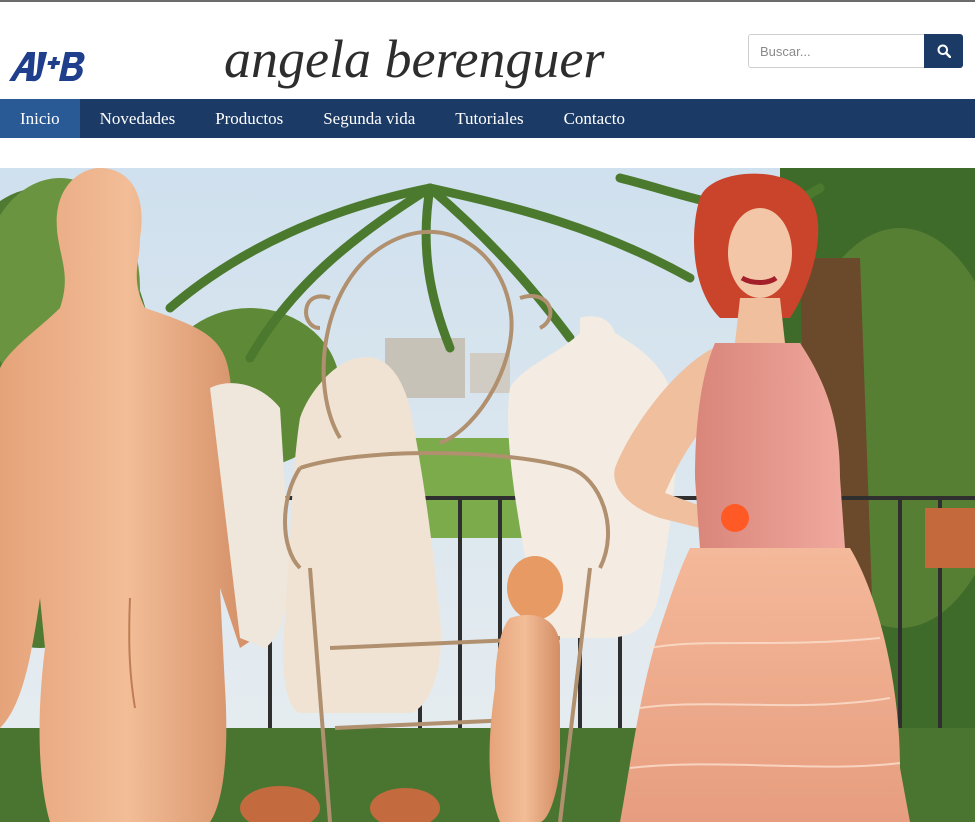  I want to click on nav-item-inicio: Inicio, so click(40, 118).